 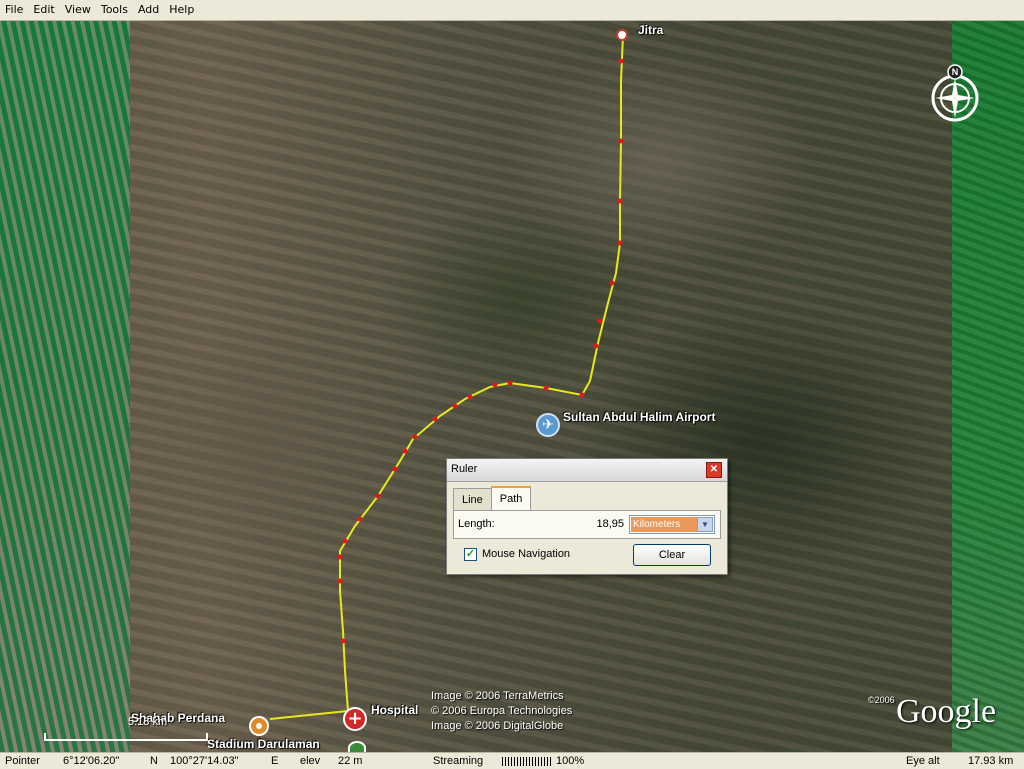 I want to click on airport-icon: ✈, so click(x=548, y=425).